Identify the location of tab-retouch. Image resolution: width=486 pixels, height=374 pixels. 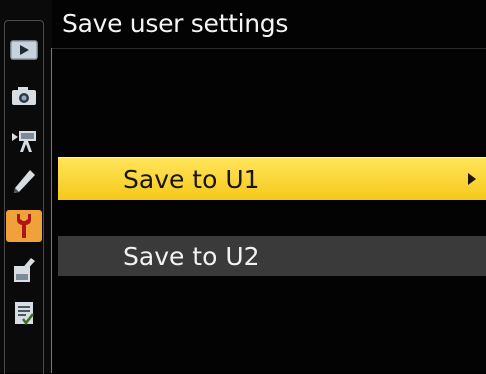
(24, 270).